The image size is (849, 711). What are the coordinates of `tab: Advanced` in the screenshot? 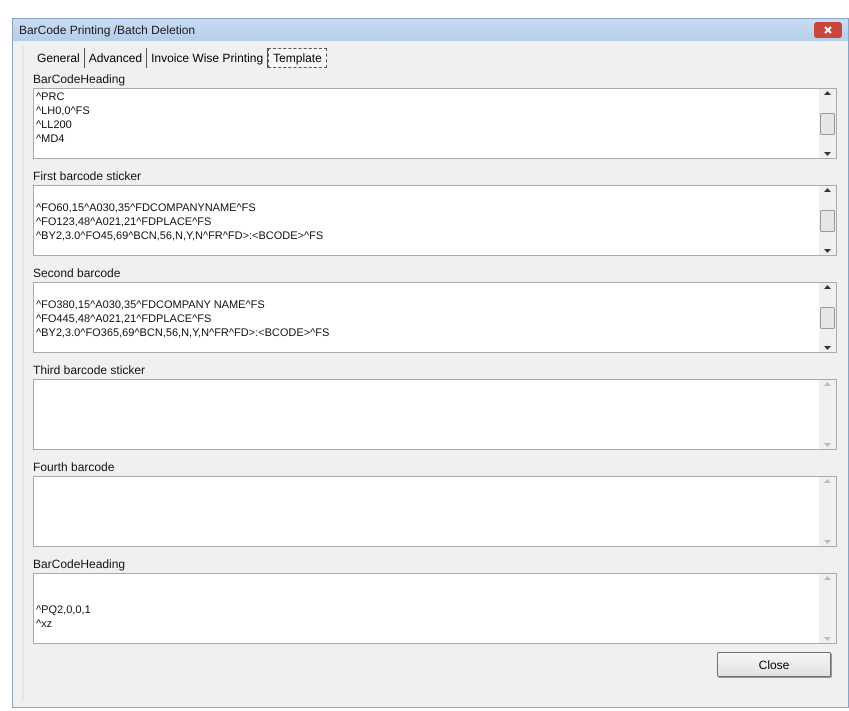 It's located at (116, 58).